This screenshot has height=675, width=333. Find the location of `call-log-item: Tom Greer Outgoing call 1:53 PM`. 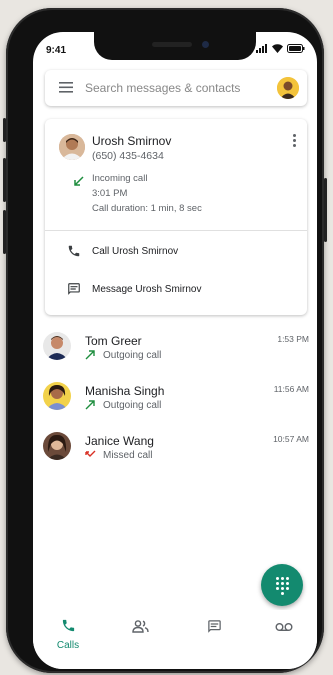

call-log-item: Tom Greer Outgoing call 1:53 PM is located at coordinates (175, 353).